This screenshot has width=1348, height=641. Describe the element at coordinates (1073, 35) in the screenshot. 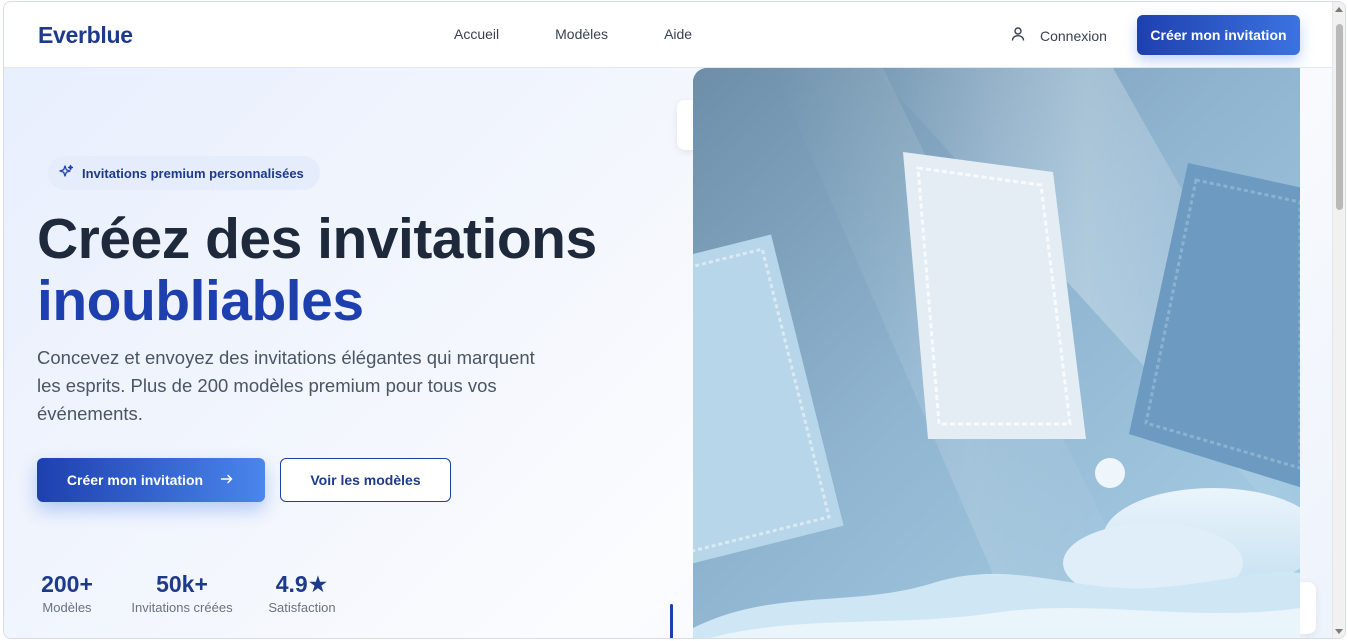

I see `login-label: Connexion` at that location.